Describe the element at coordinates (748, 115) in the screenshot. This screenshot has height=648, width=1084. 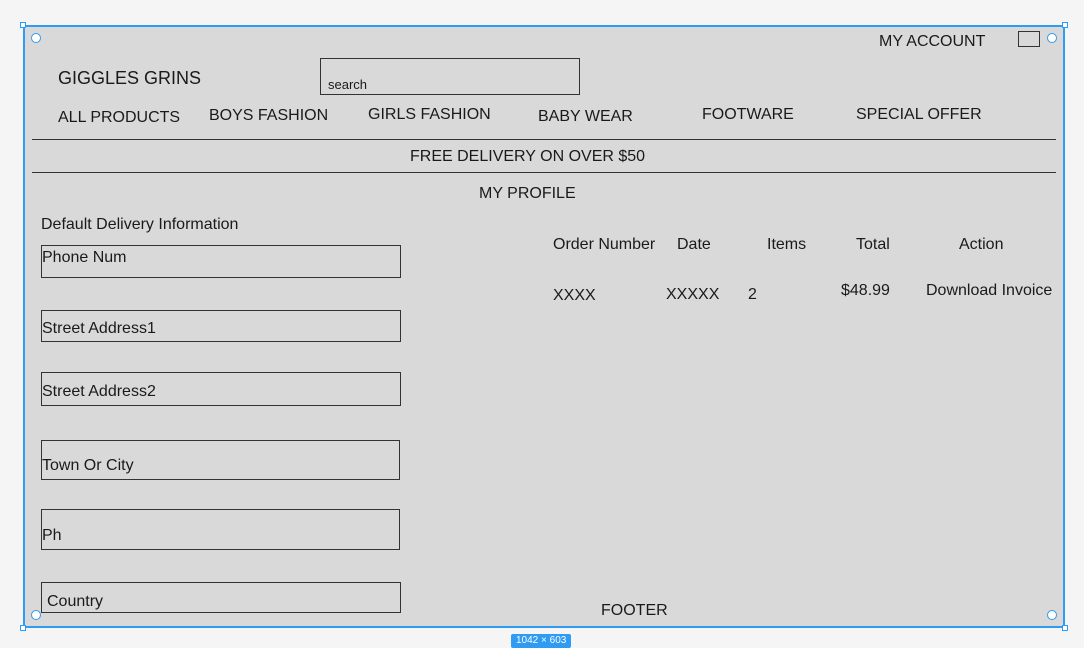
I see `nav-footware: FOOTWARE` at that location.